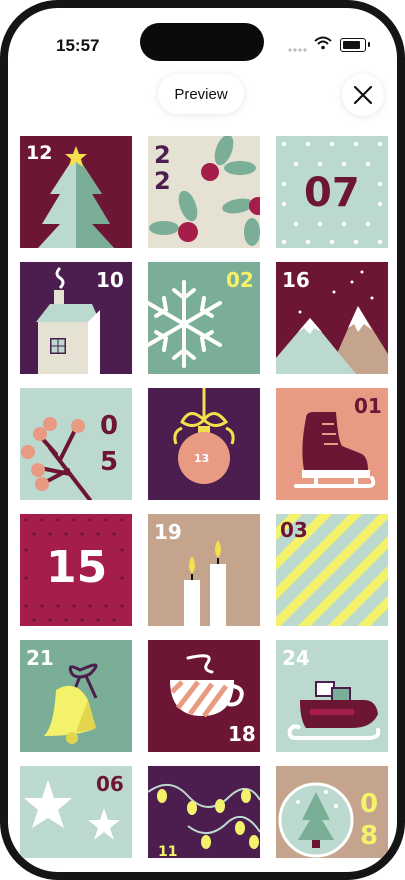 The image size is (405, 880). What do you see at coordinates (168, 851) in the screenshot?
I see `tile-day-number: 11` at bounding box center [168, 851].